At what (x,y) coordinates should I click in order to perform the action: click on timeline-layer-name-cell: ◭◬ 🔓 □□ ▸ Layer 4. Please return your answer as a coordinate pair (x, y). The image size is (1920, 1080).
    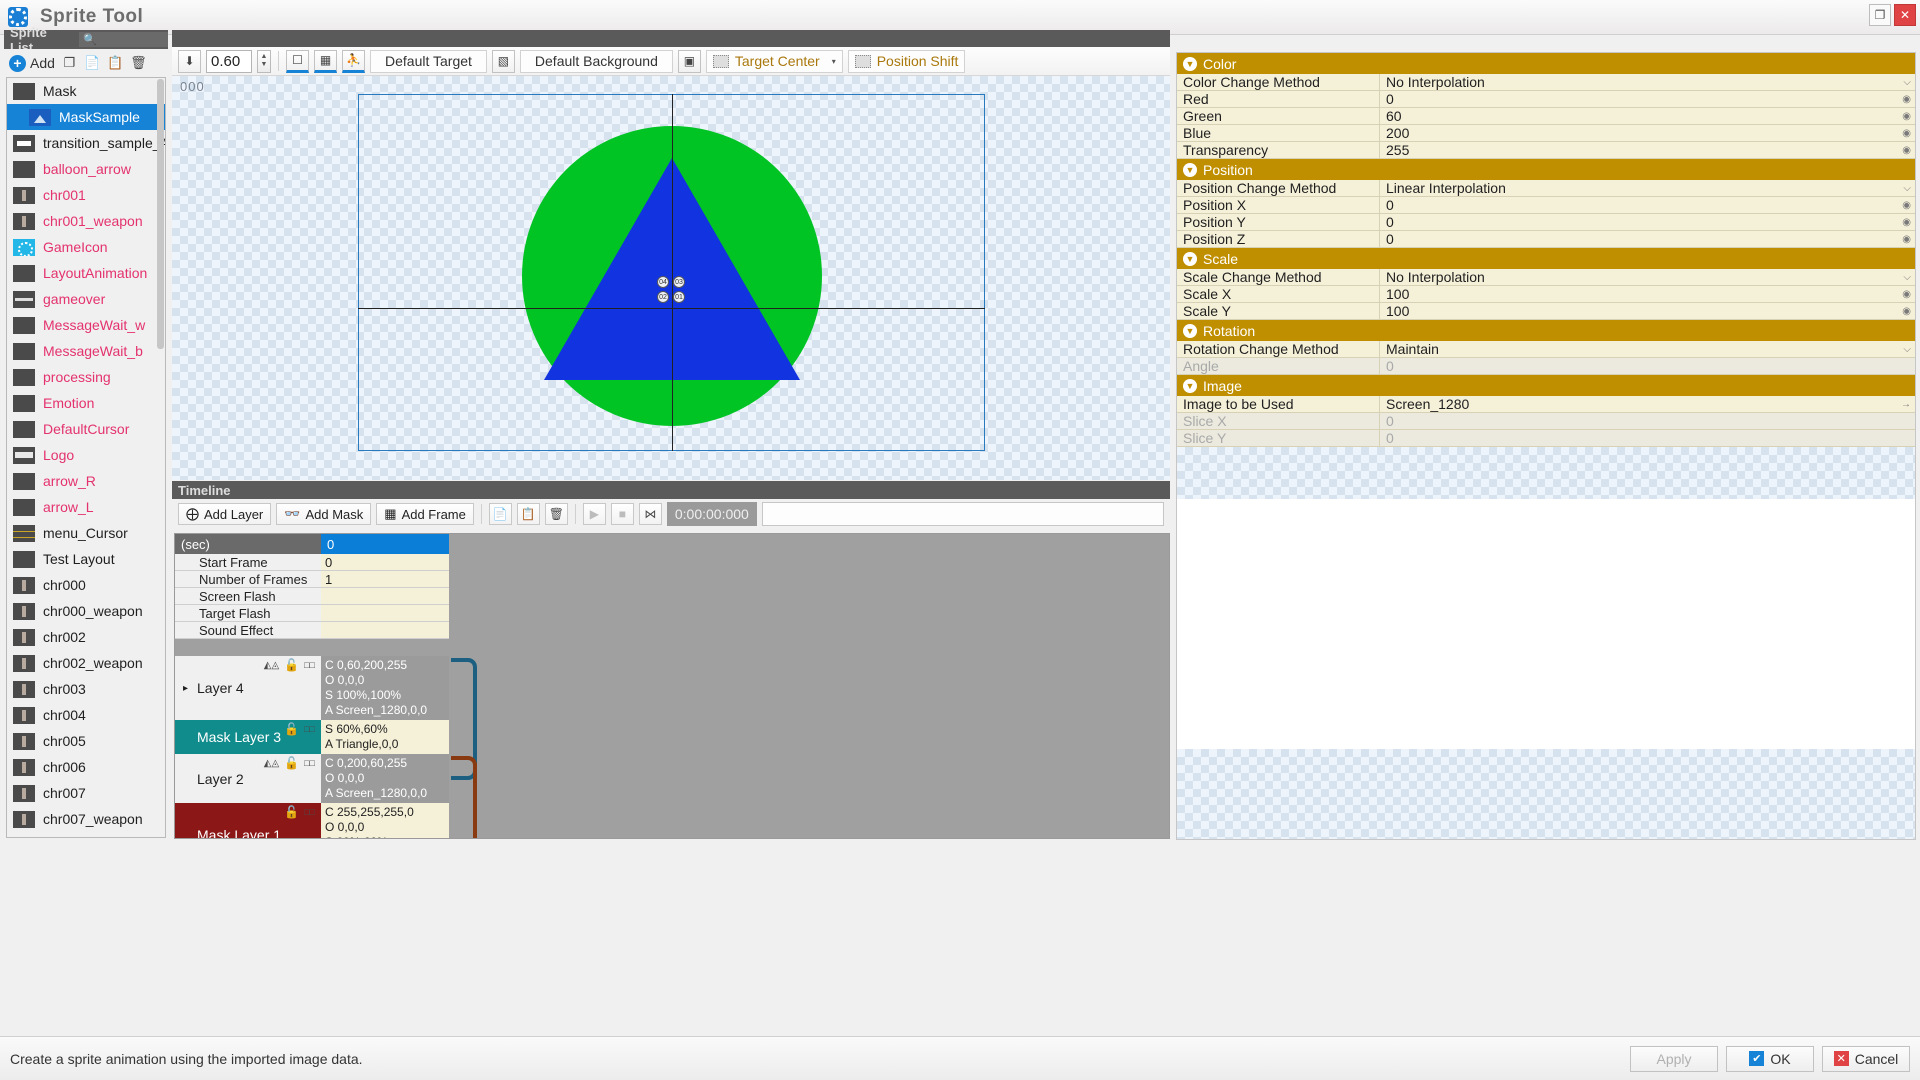
    Looking at the image, I should click on (248, 688).